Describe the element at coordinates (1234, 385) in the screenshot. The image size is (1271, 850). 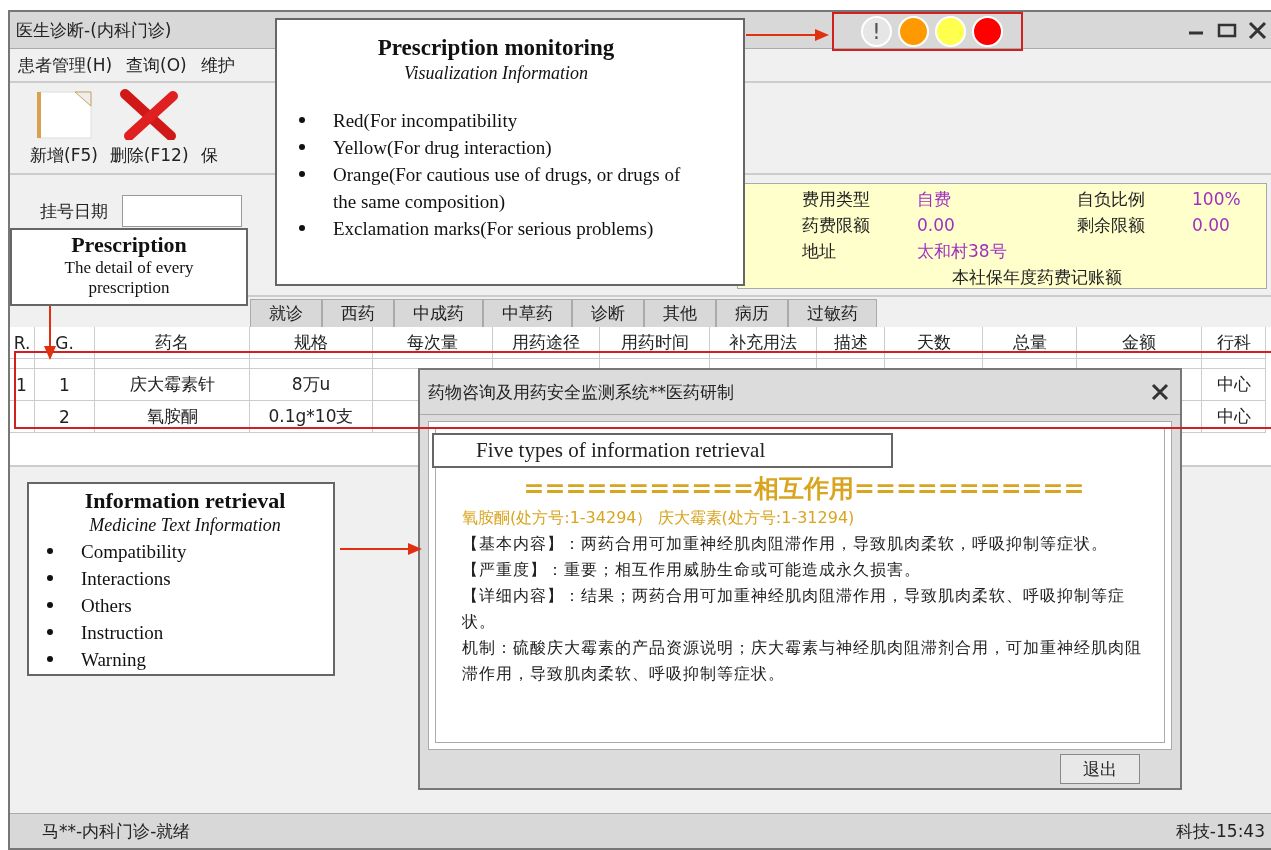
I see `table-cell: 中心` at that location.